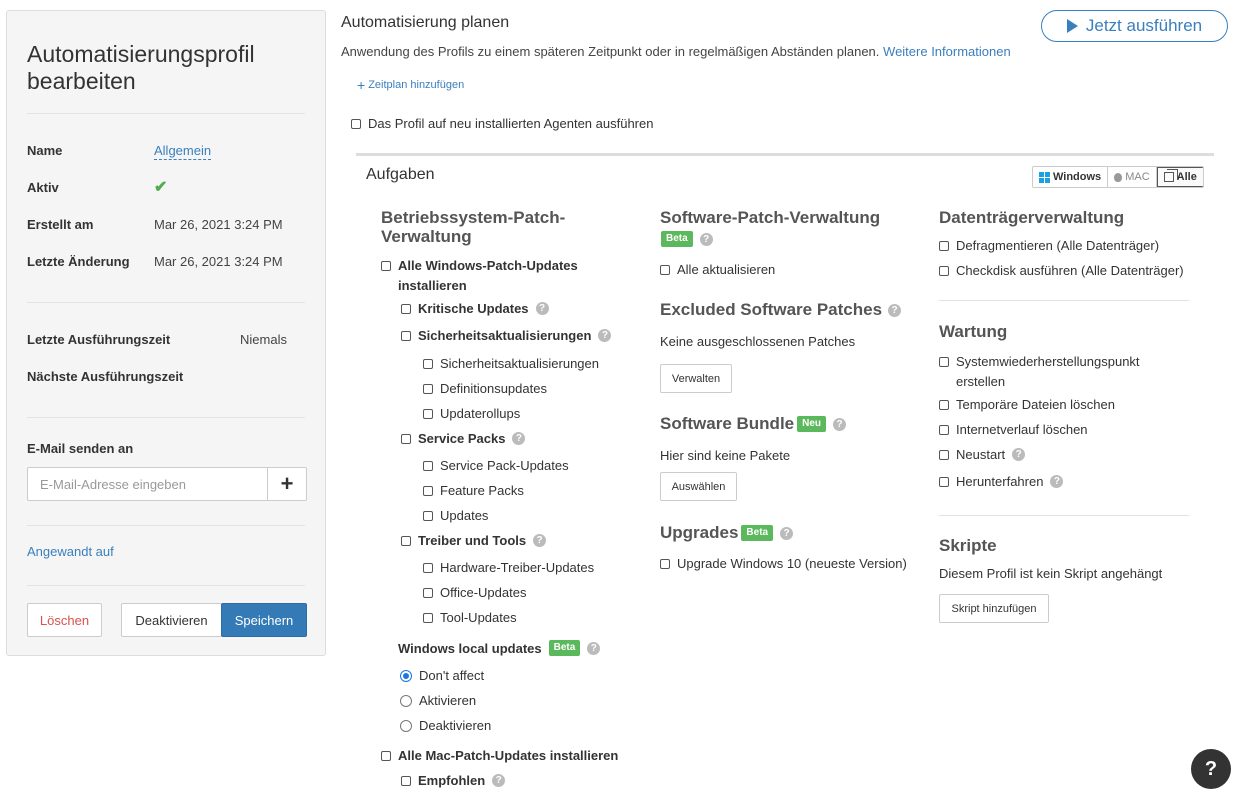 Image resolution: width=1235 pixels, height=796 pixels. Describe the element at coordinates (445, 725) in the screenshot. I see `deactivate-option: Deaktivieren` at that location.